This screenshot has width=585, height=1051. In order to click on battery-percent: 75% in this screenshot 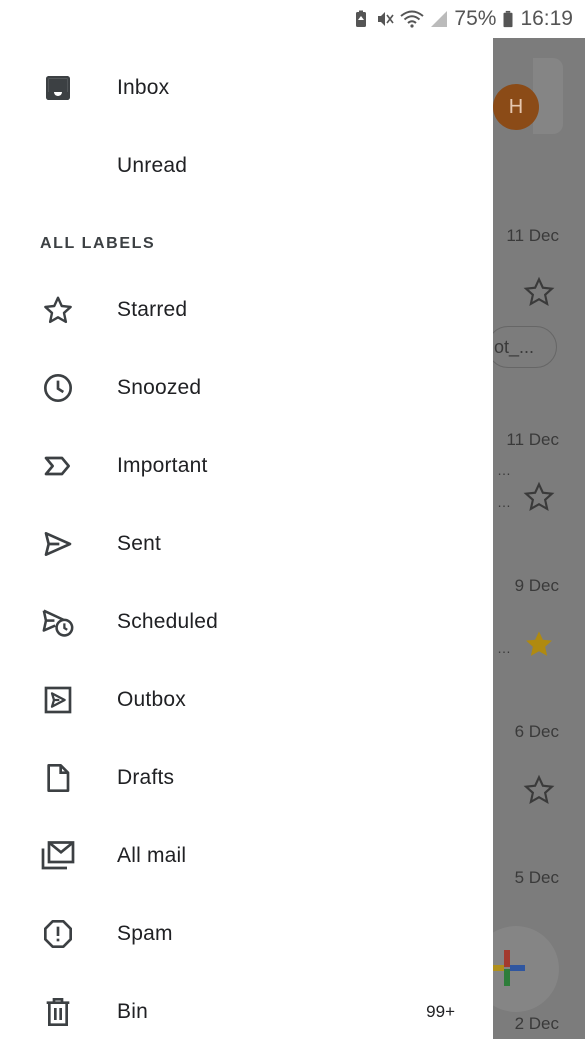, I will do `click(475, 18)`.